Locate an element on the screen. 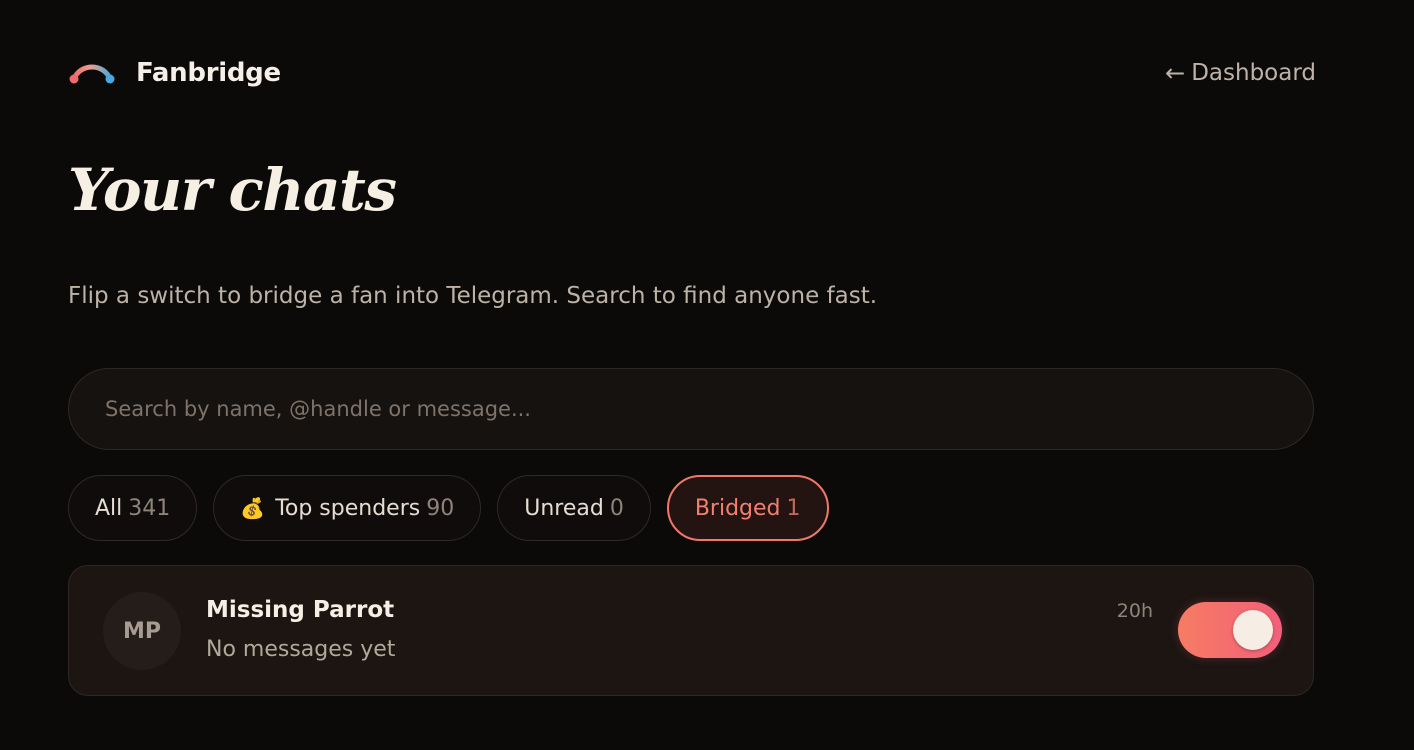  search-input is located at coordinates (691, 409).